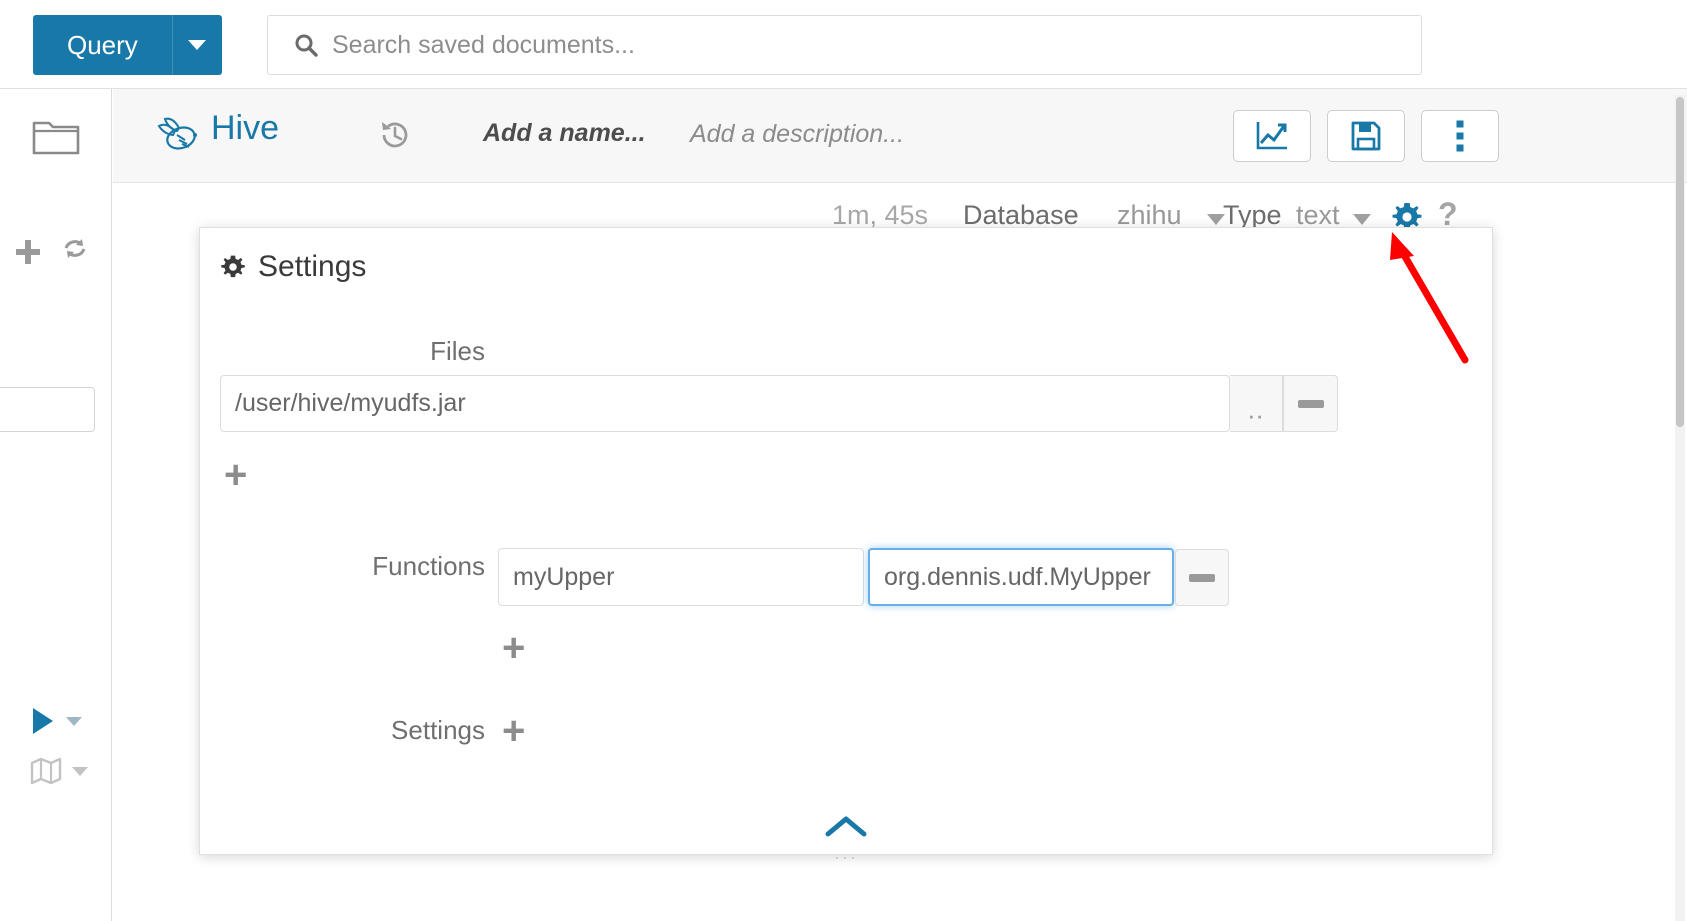 Image resolution: width=1687 pixels, height=921 pixels. I want to click on search-icon, so click(306, 45).